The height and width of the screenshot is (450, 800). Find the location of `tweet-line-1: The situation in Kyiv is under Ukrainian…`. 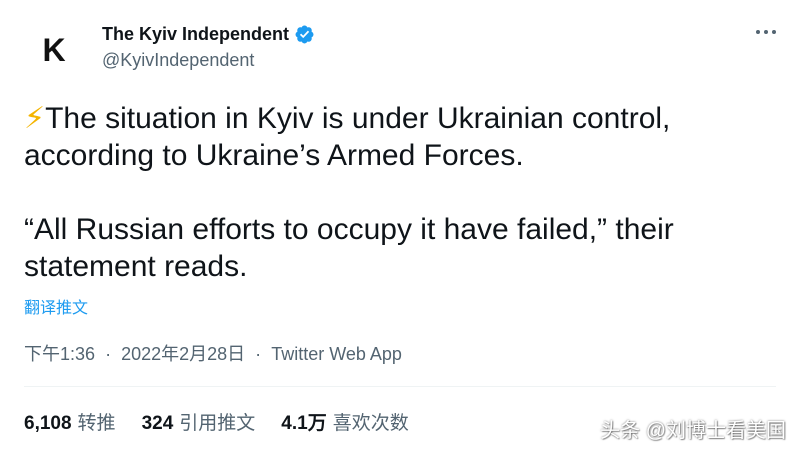

tweet-line-1: The situation in Kyiv is under Ukrainian… is located at coordinates (347, 137).